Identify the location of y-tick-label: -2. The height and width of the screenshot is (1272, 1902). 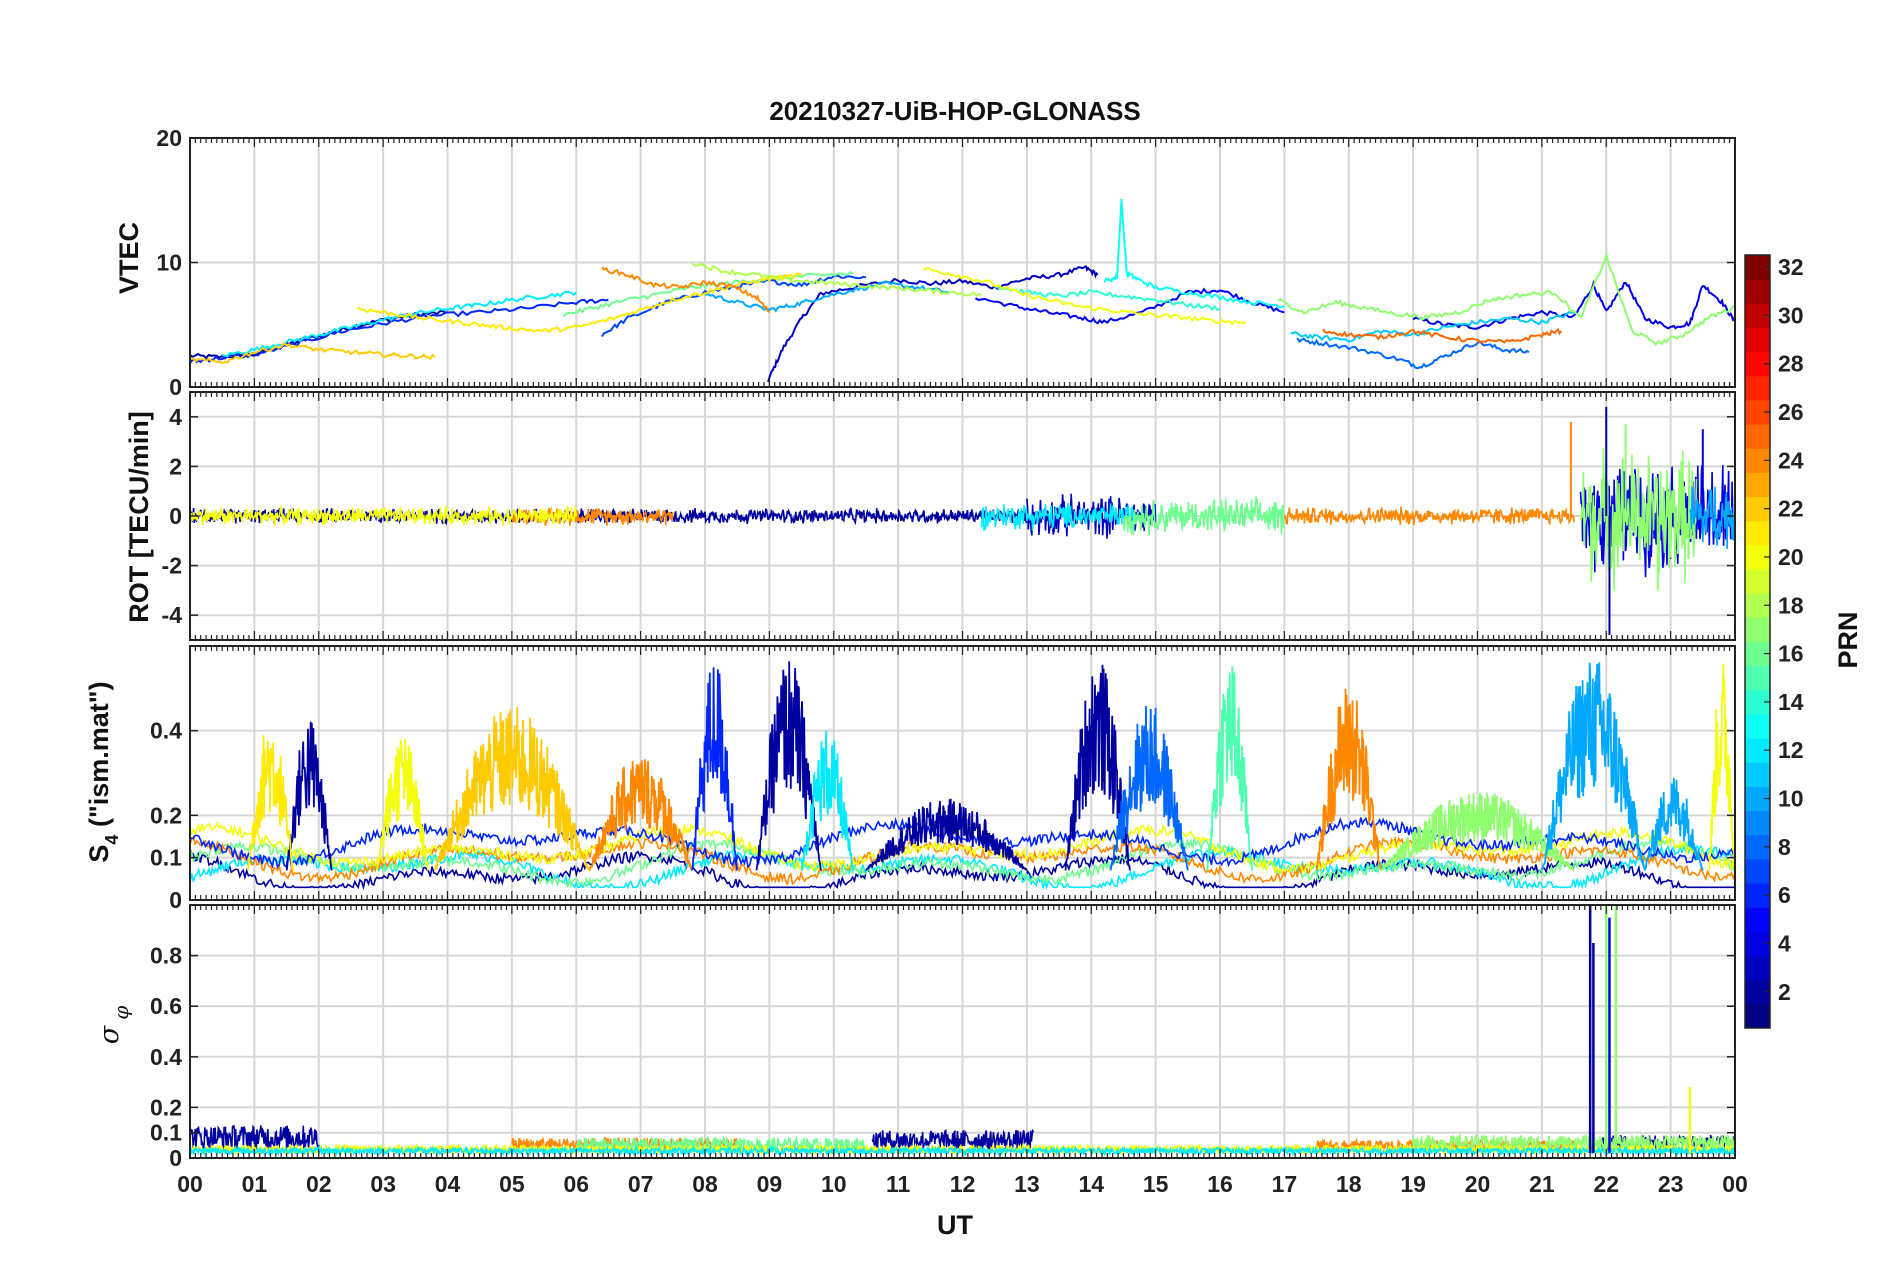
(172, 566).